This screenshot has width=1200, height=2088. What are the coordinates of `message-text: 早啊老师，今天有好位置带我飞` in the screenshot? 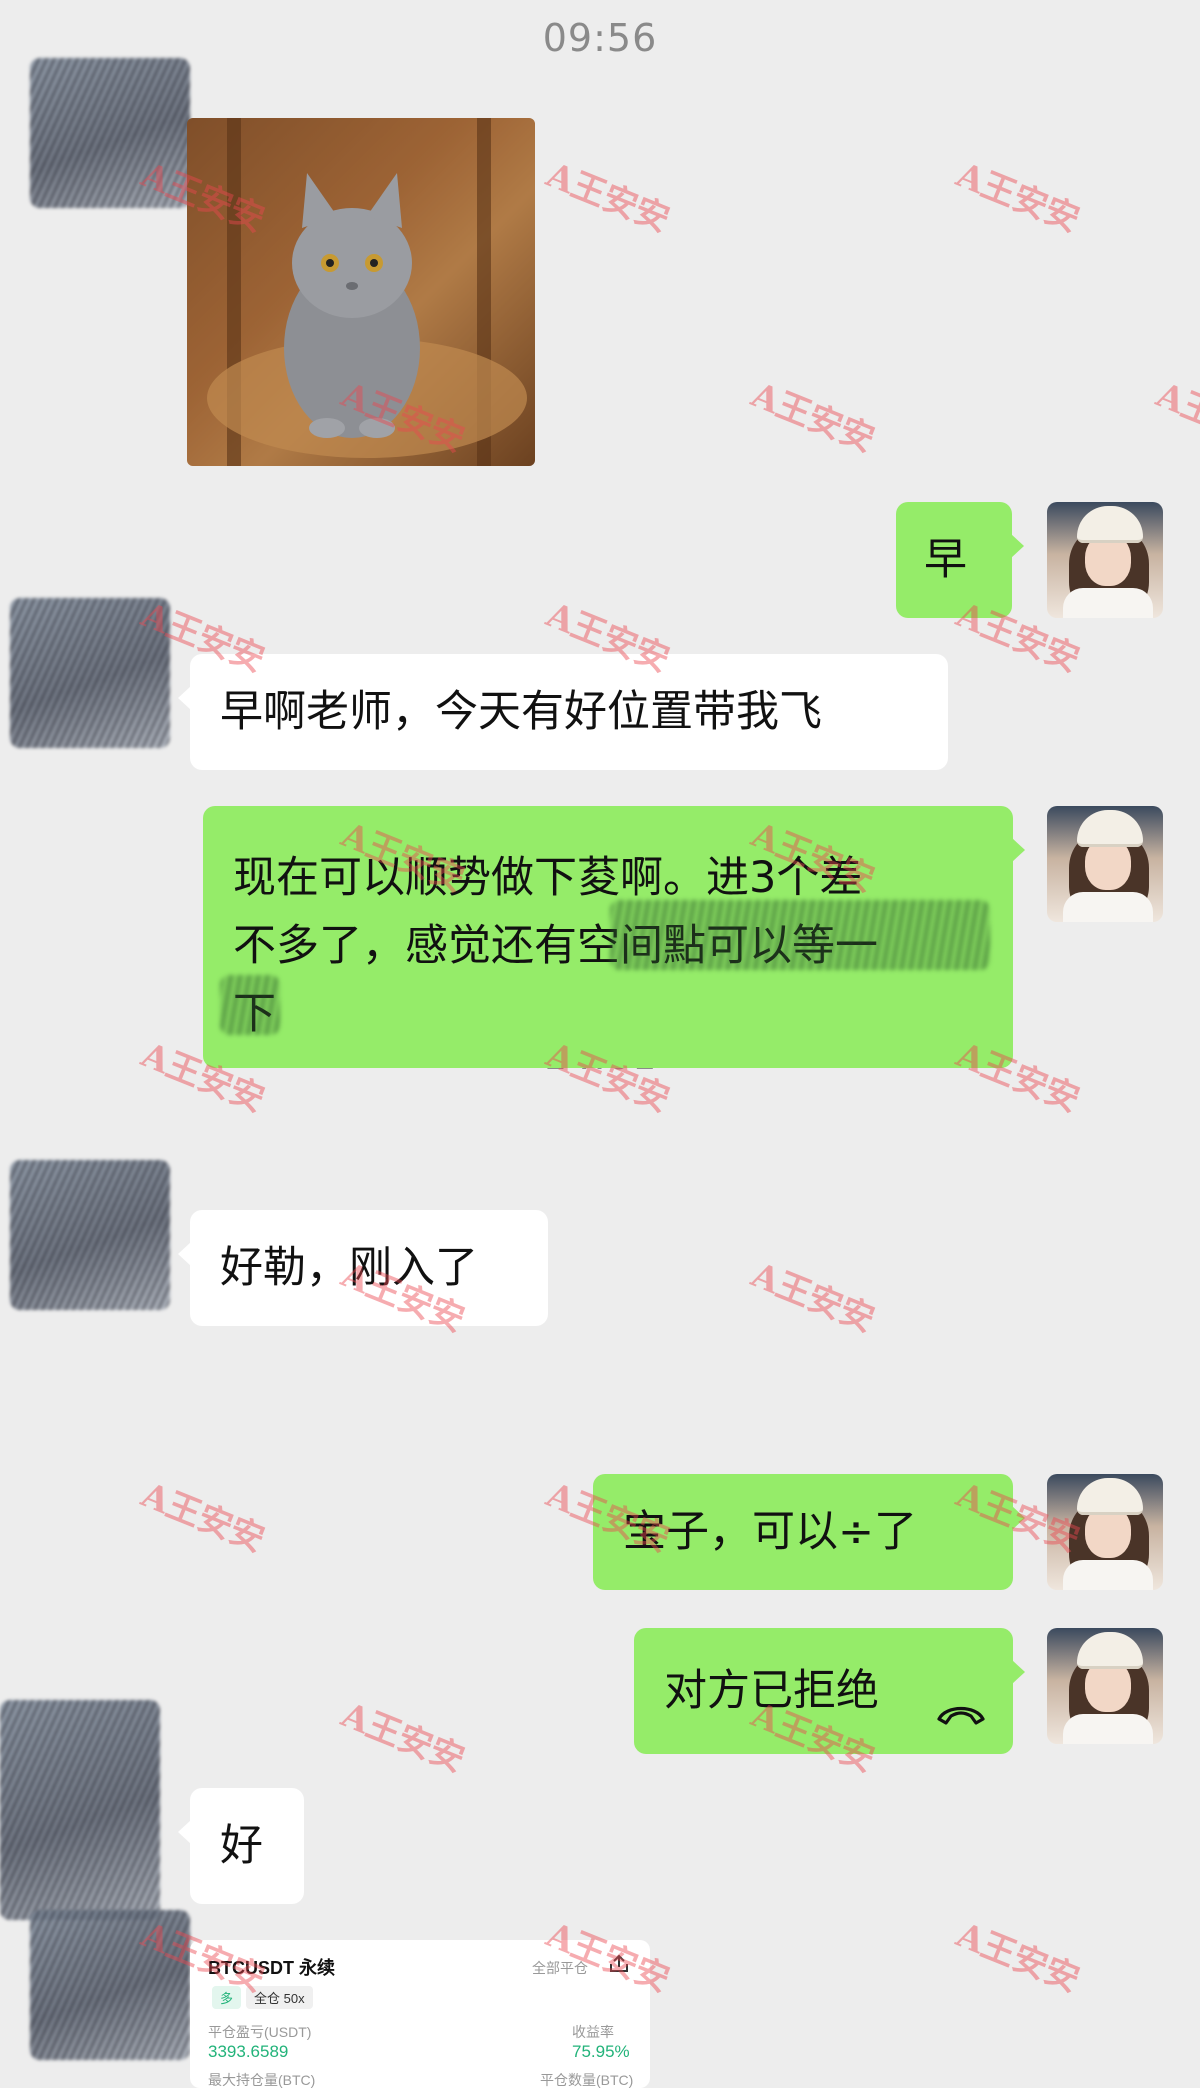 It's located at (521, 712).